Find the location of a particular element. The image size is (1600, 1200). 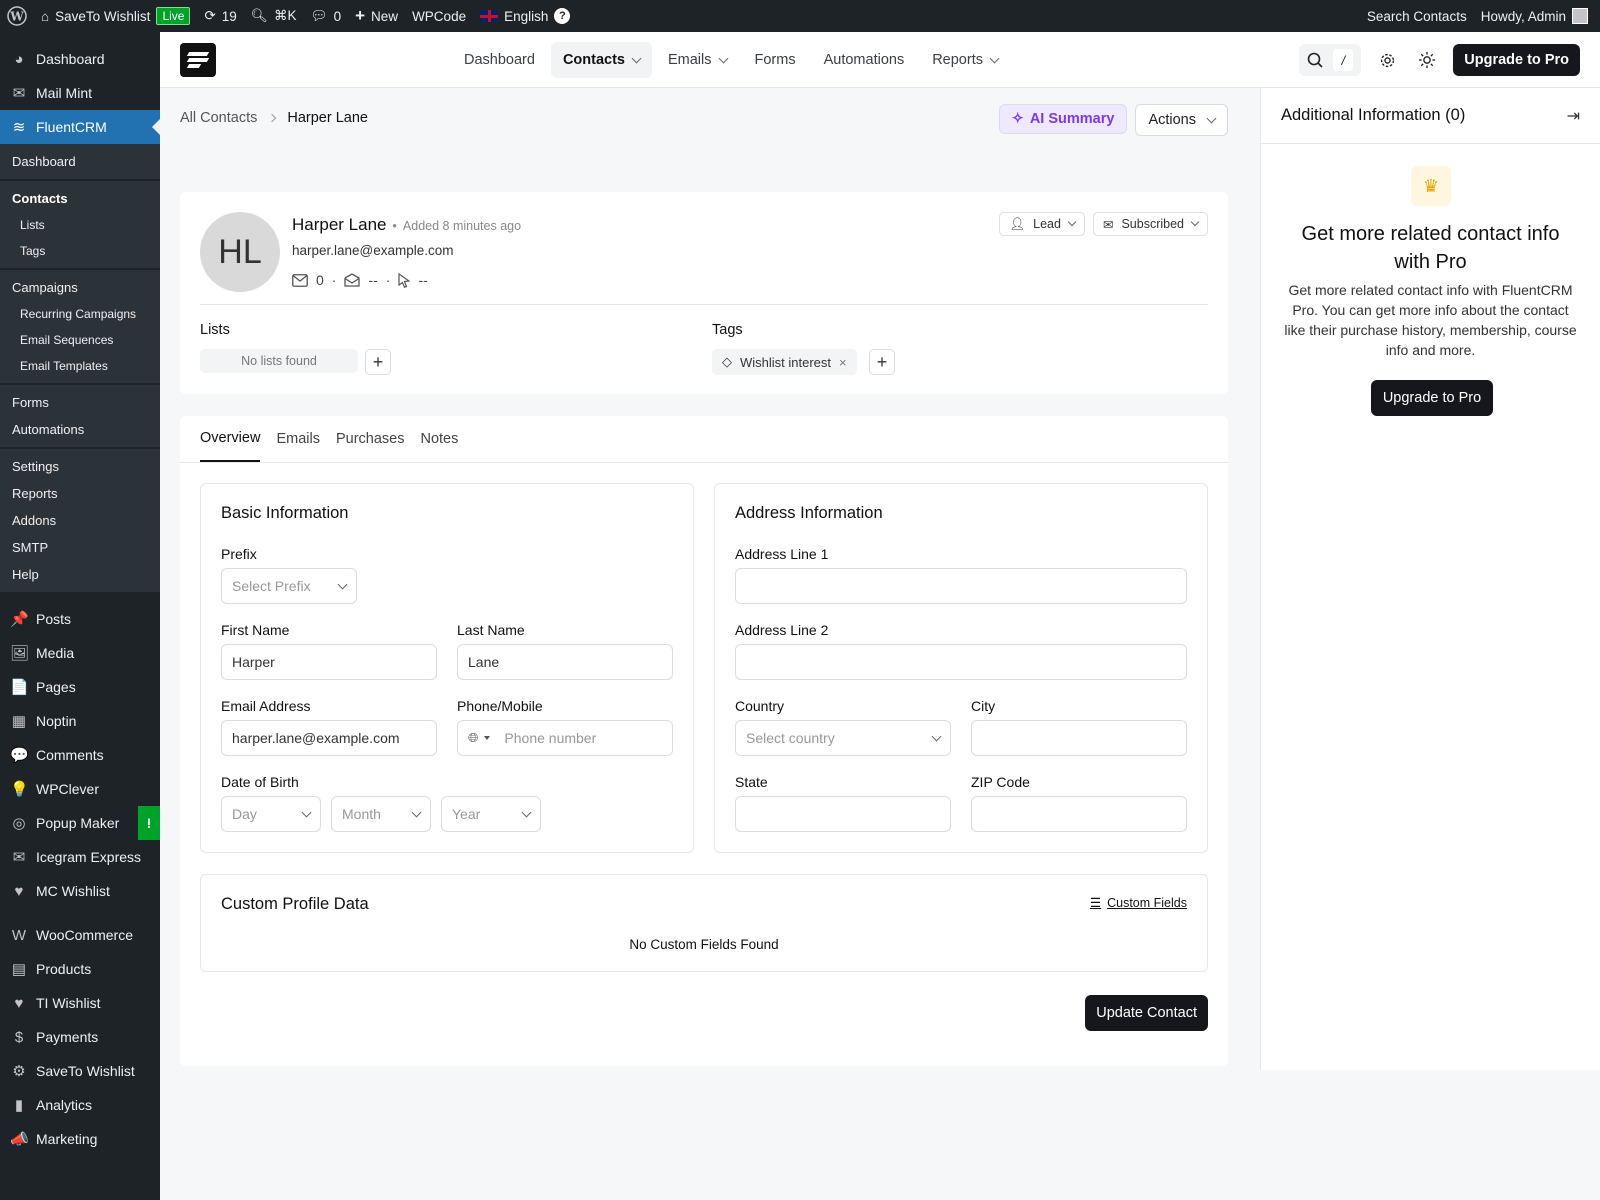

lists-empty-state: No lists found is located at coordinates (279, 361).